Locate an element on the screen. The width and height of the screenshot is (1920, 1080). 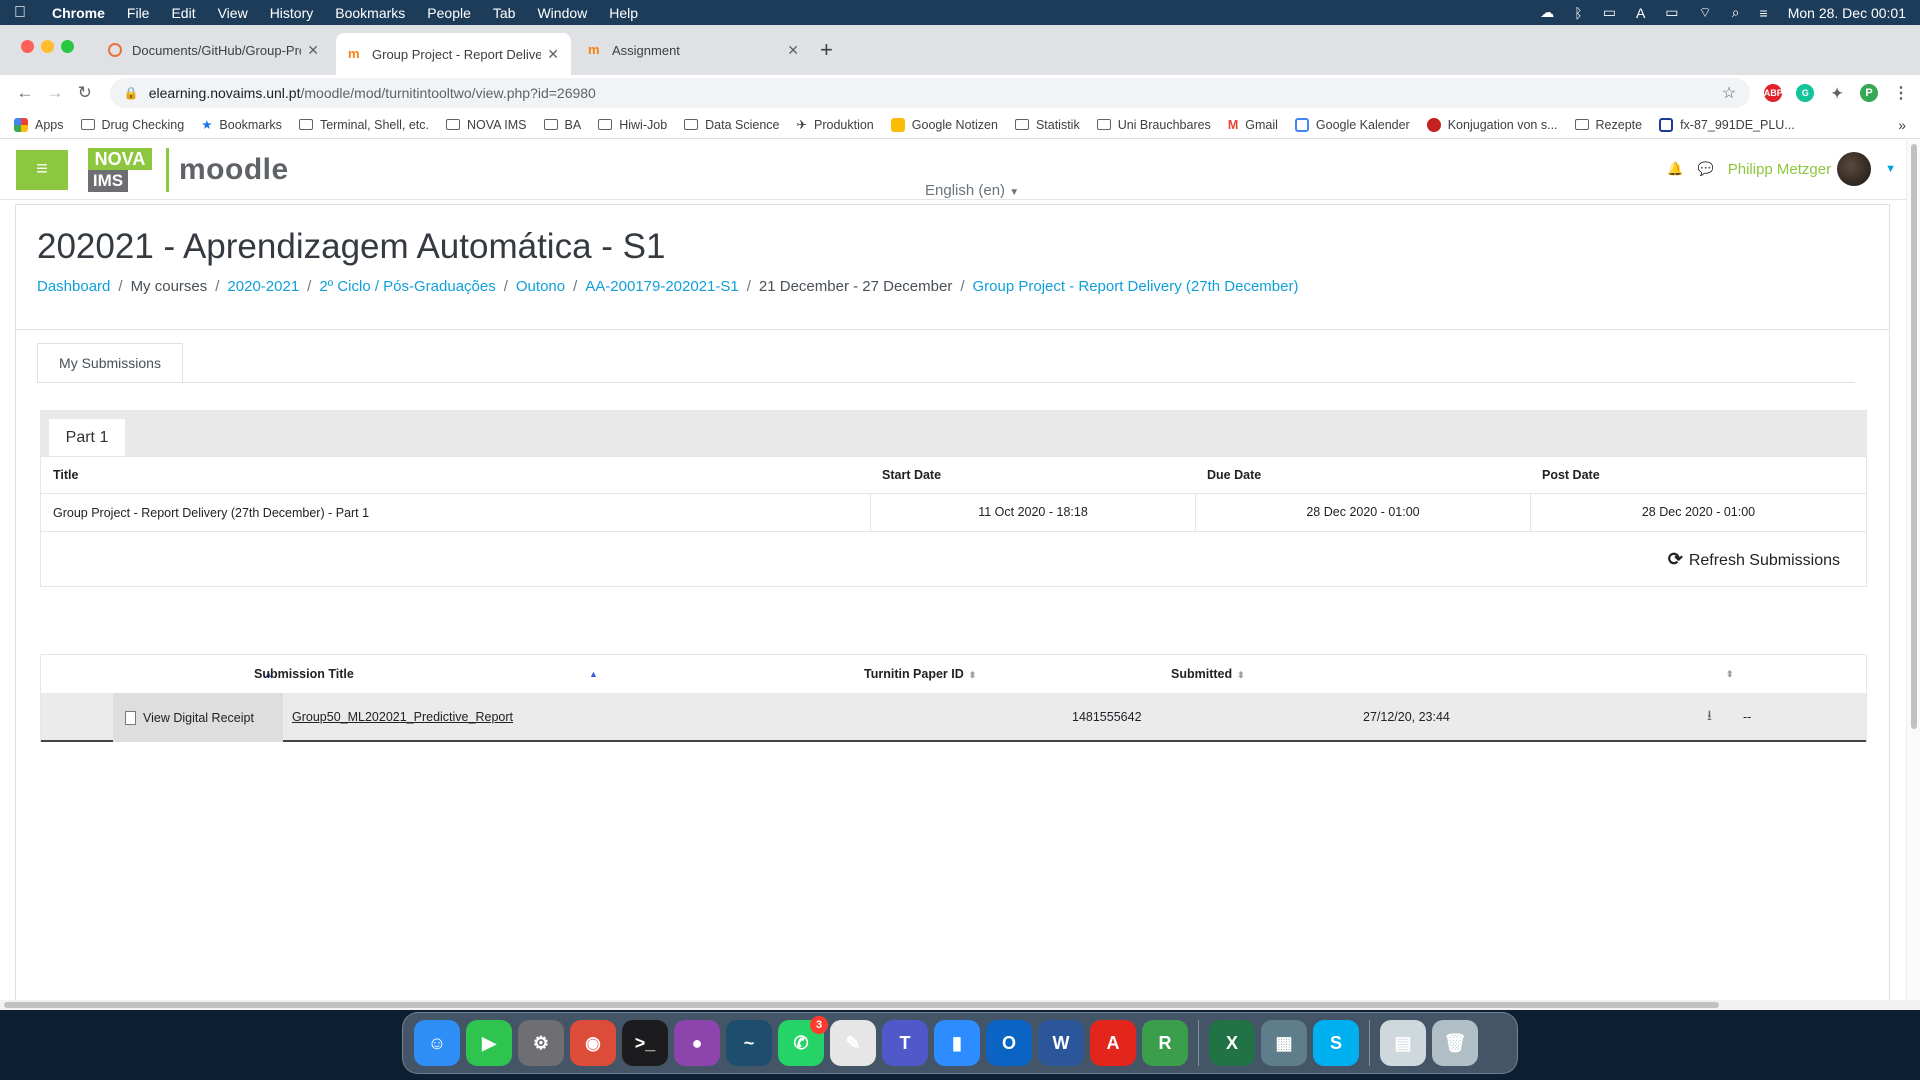
dock-rstudio-icon: R is located at coordinates (1165, 1043).